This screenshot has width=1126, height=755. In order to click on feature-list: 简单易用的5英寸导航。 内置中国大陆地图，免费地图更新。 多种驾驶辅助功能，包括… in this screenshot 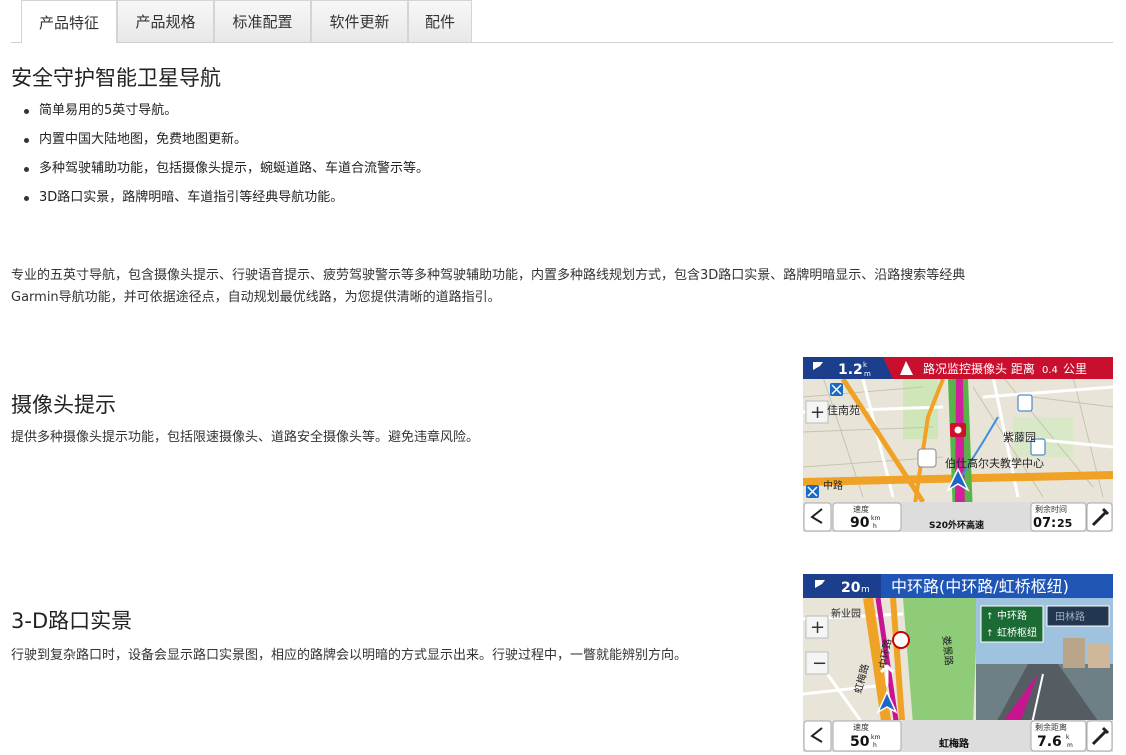, I will do `click(226, 160)`.